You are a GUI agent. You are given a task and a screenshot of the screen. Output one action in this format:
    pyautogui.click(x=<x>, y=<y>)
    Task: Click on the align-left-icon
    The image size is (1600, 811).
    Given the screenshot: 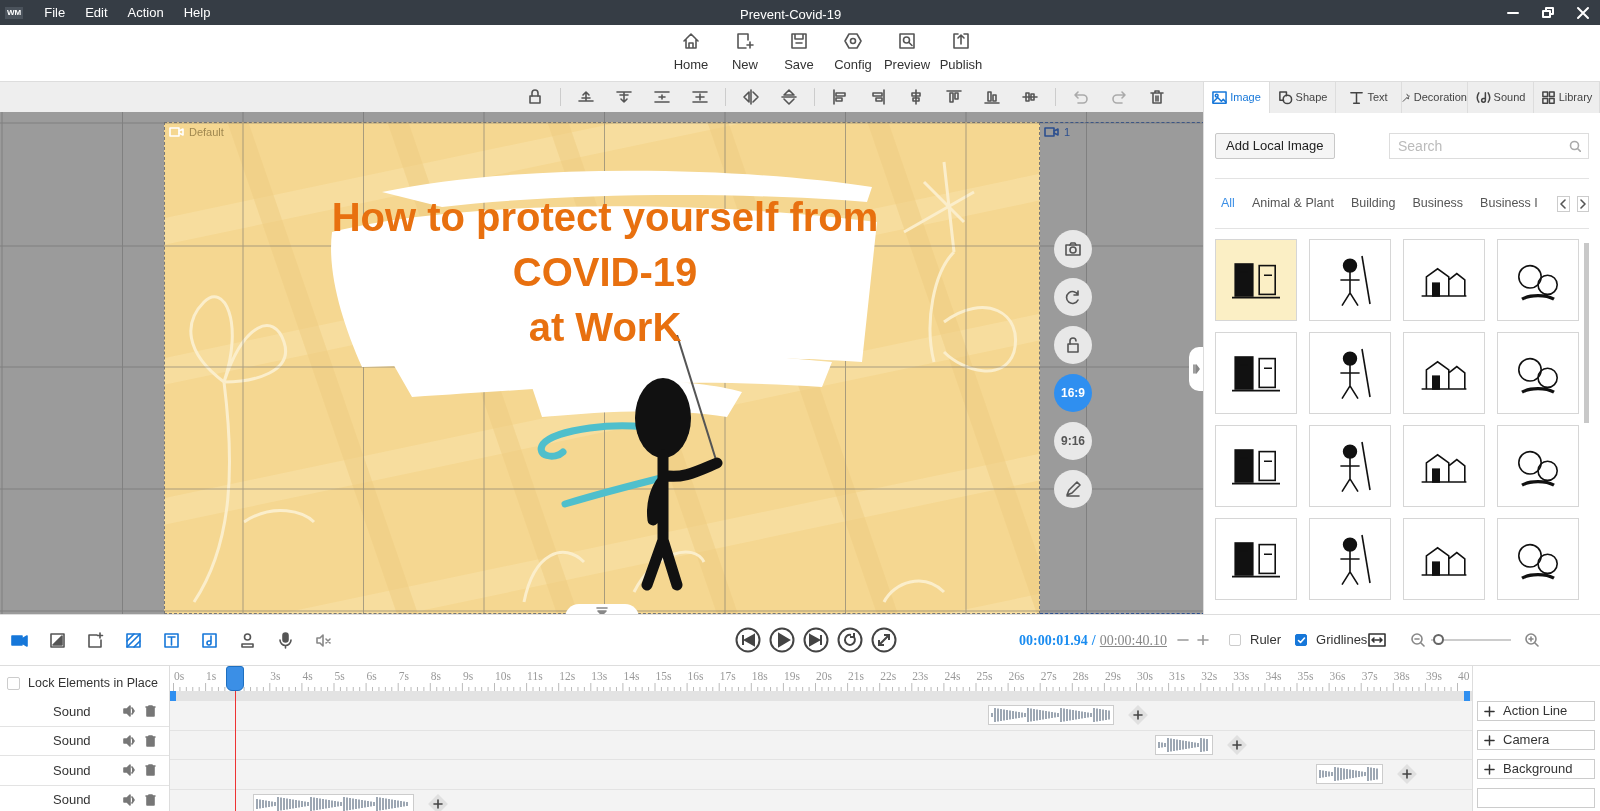 What is the action you would take?
    pyautogui.click(x=840, y=97)
    